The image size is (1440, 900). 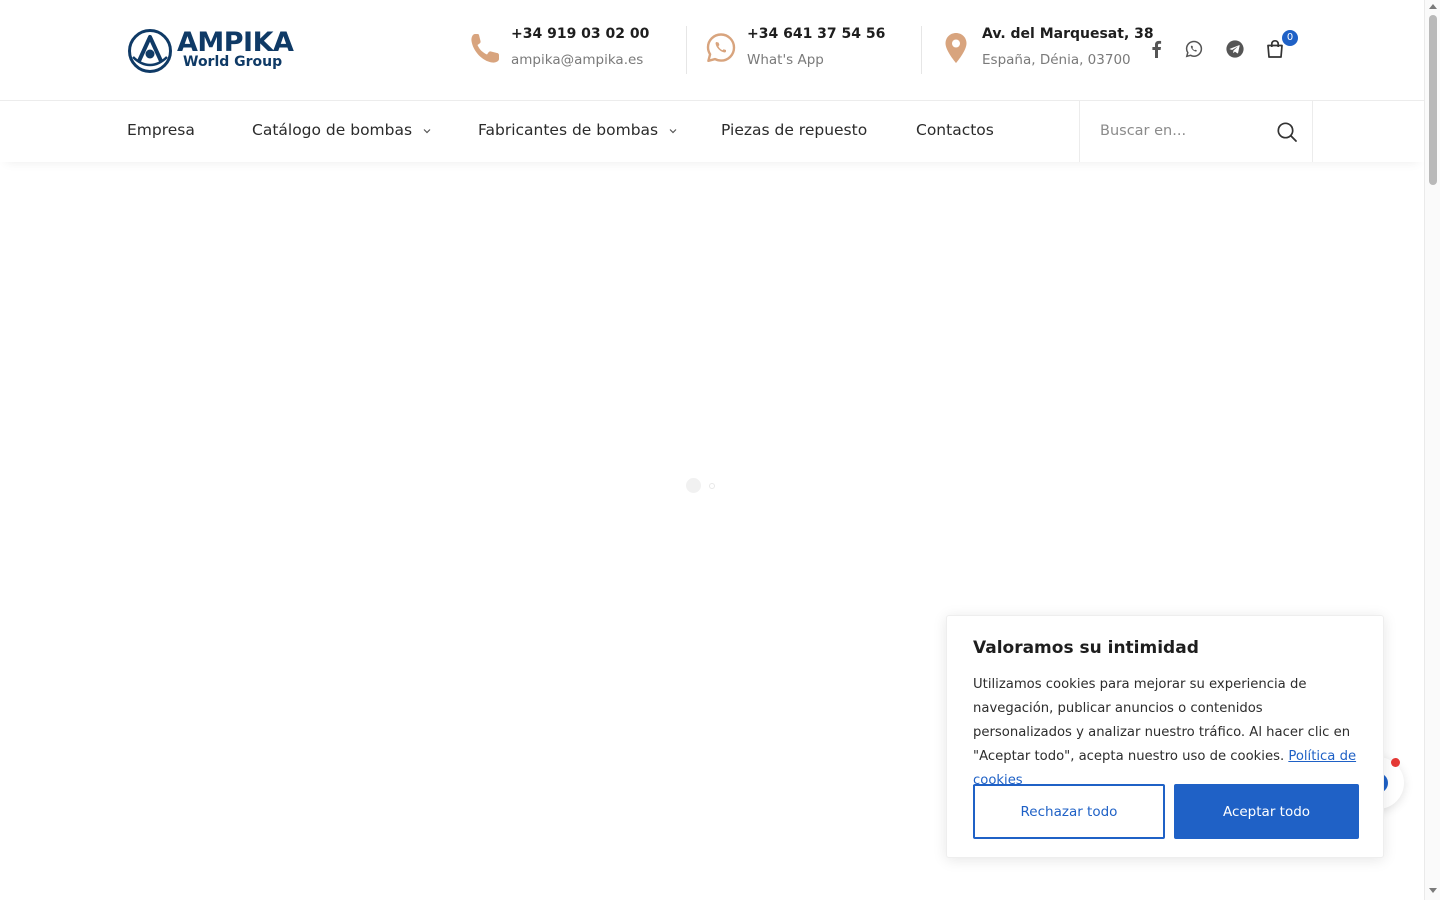 I want to click on telegram-icon, so click(x=1235, y=49).